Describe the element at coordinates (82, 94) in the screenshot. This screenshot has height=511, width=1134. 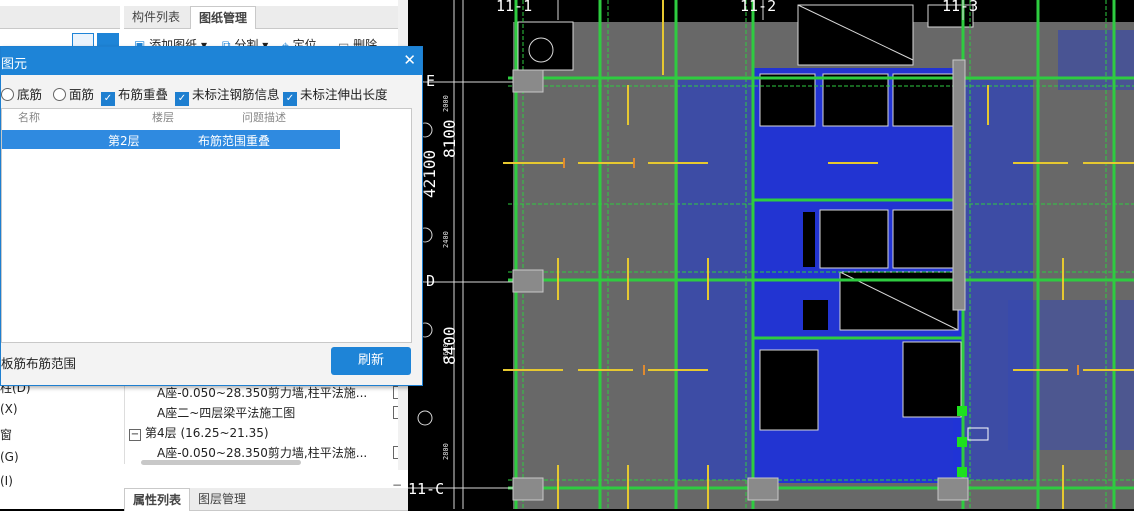
I see `option-top-rebar-label: 面筋` at that location.